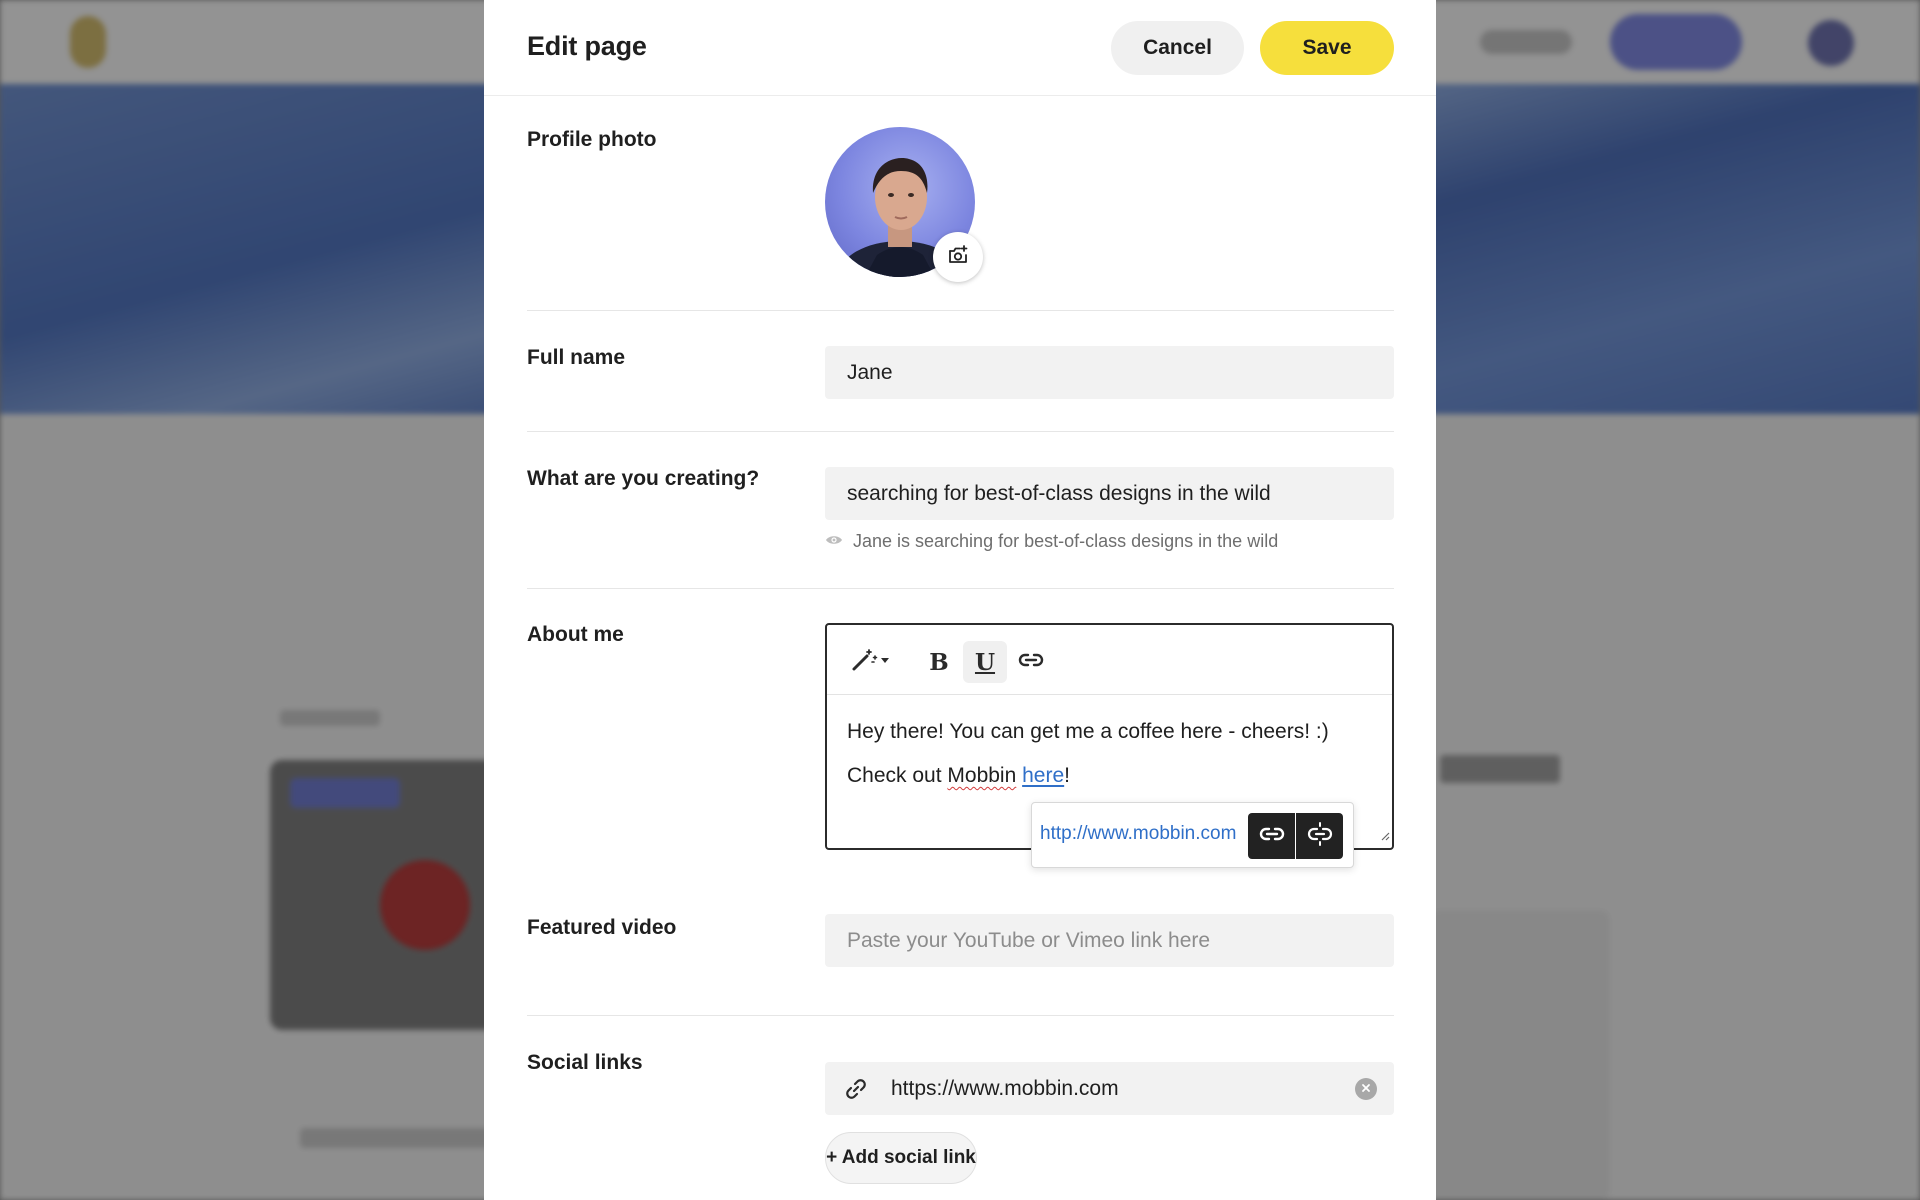 The width and height of the screenshot is (1920, 1200). I want to click on change-photo-button, so click(958, 257).